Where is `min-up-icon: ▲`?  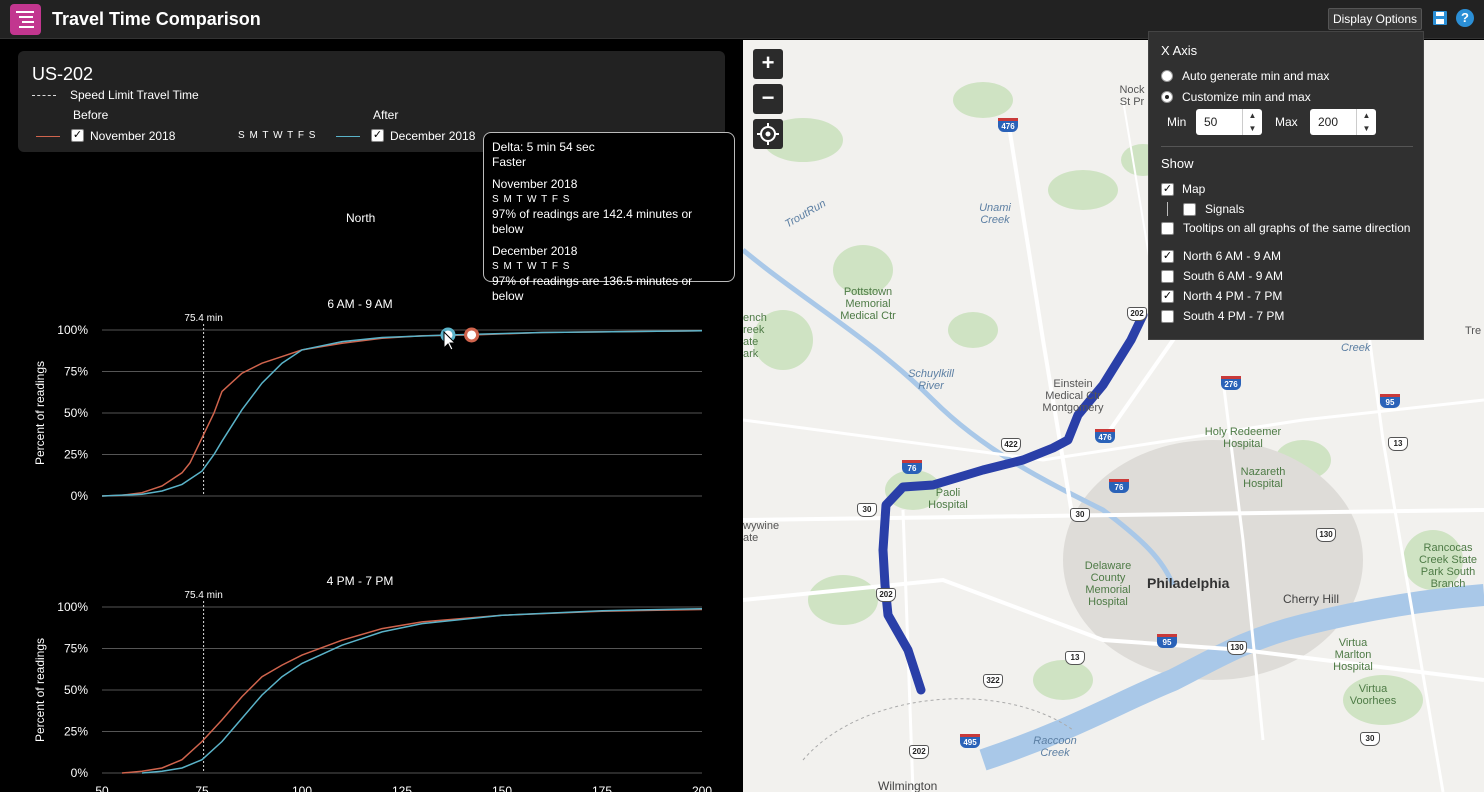
min-up-icon: ▲ is located at coordinates (1252, 115).